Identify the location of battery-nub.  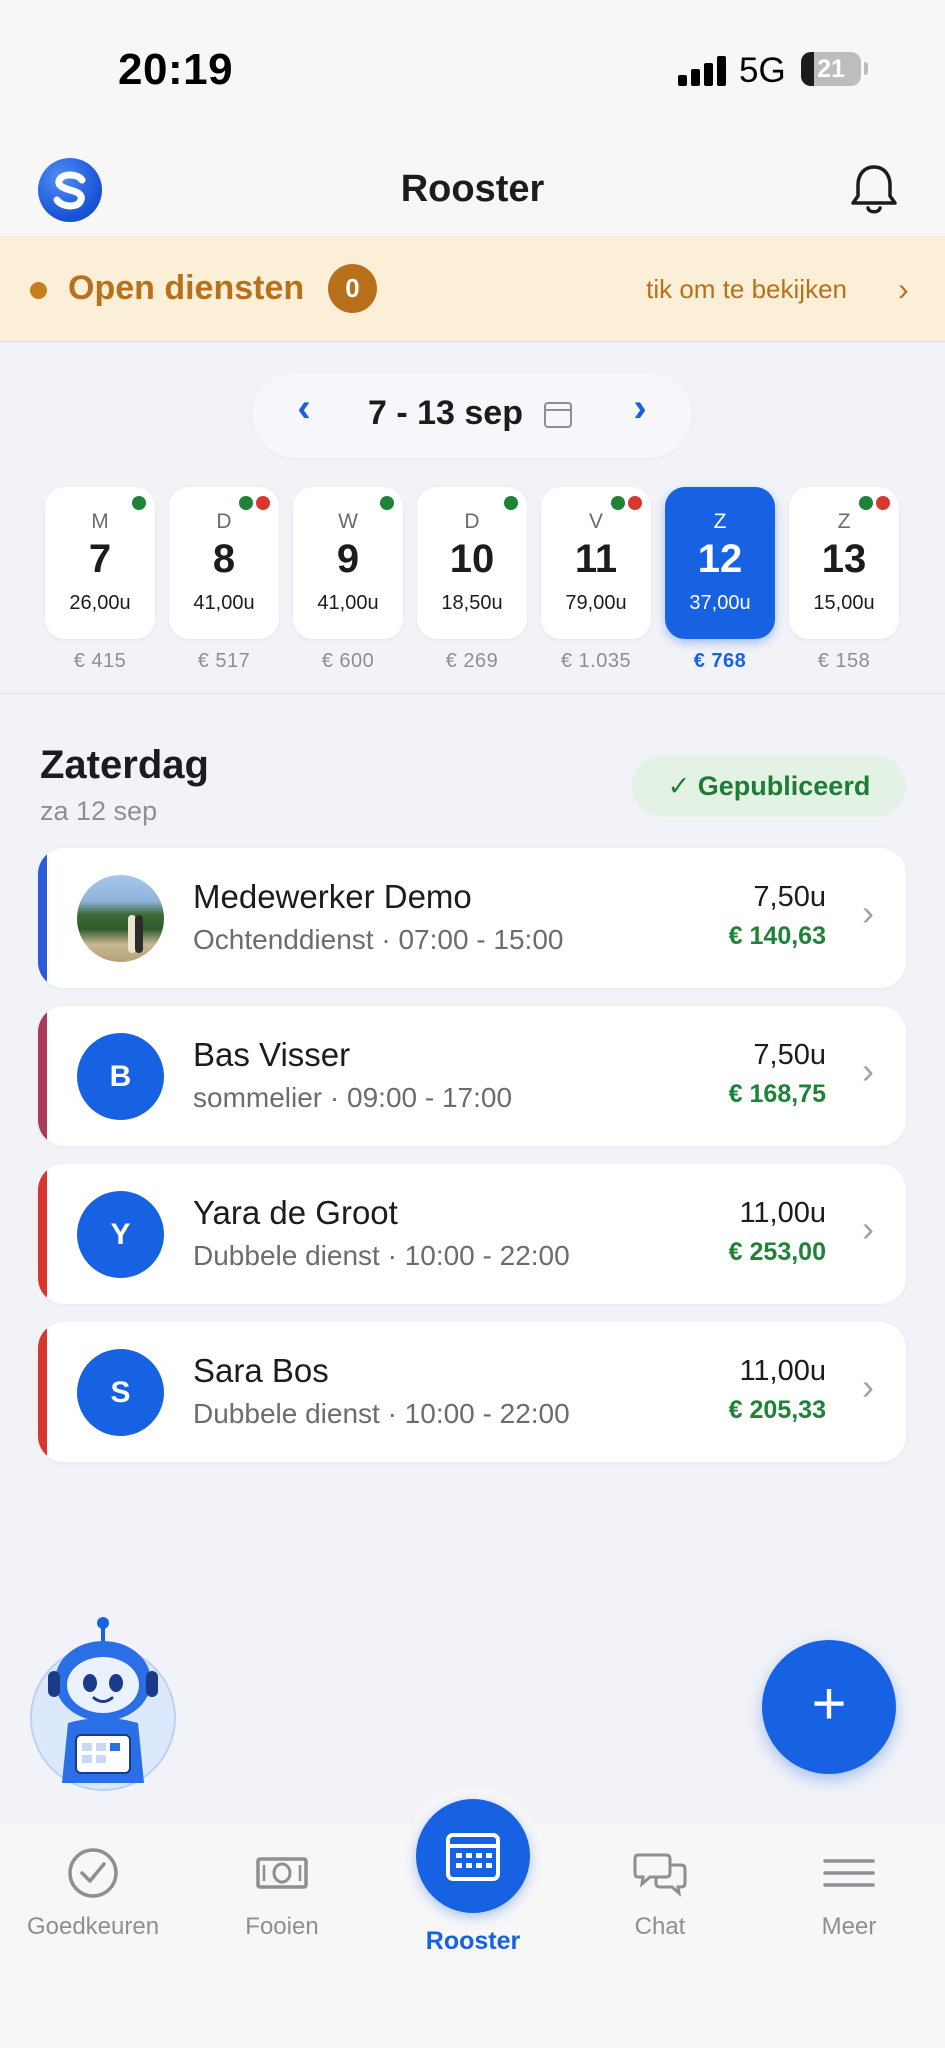
(866, 68).